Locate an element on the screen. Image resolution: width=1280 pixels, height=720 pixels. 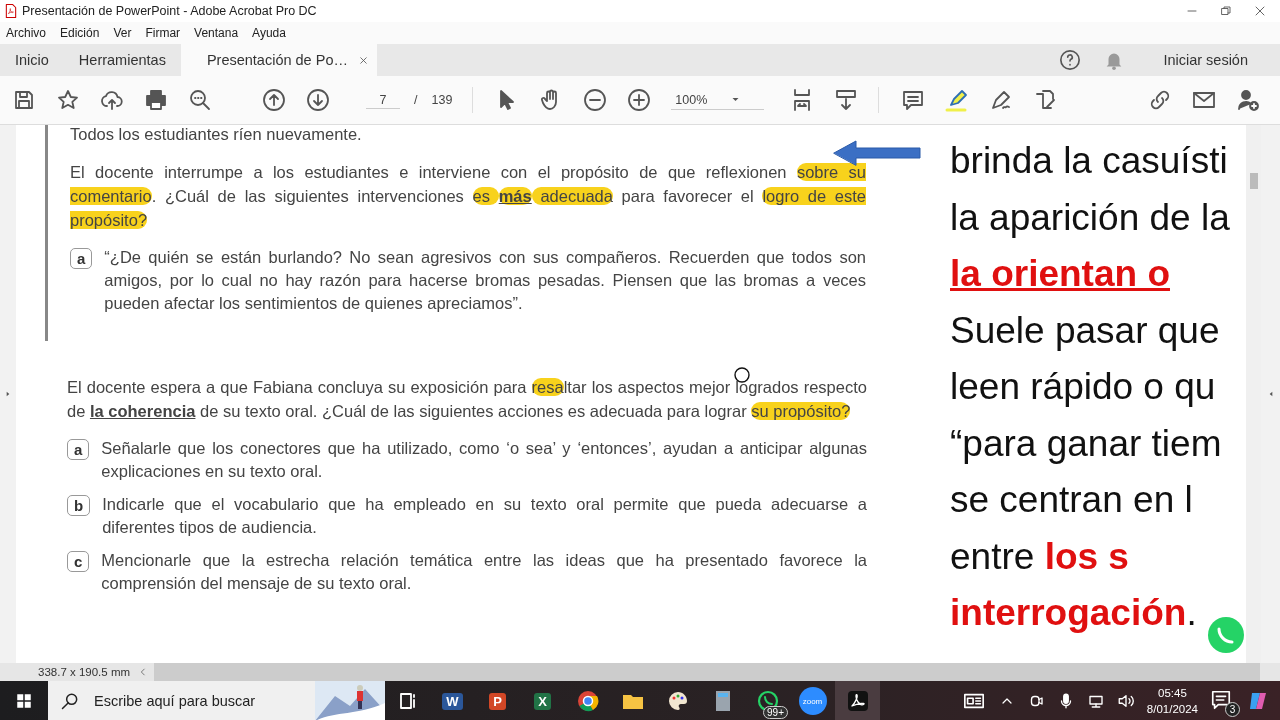
text-line: la aparición de la is located at coordinates (1090, 217).